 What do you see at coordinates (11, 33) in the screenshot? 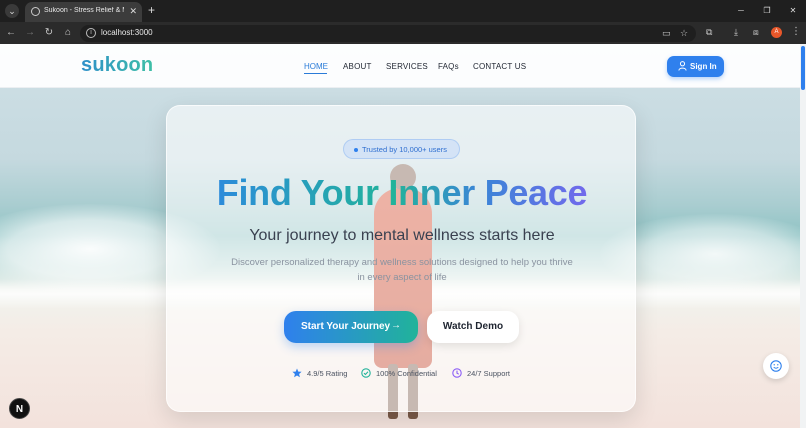
I see `back-button: ←` at bounding box center [11, 33].